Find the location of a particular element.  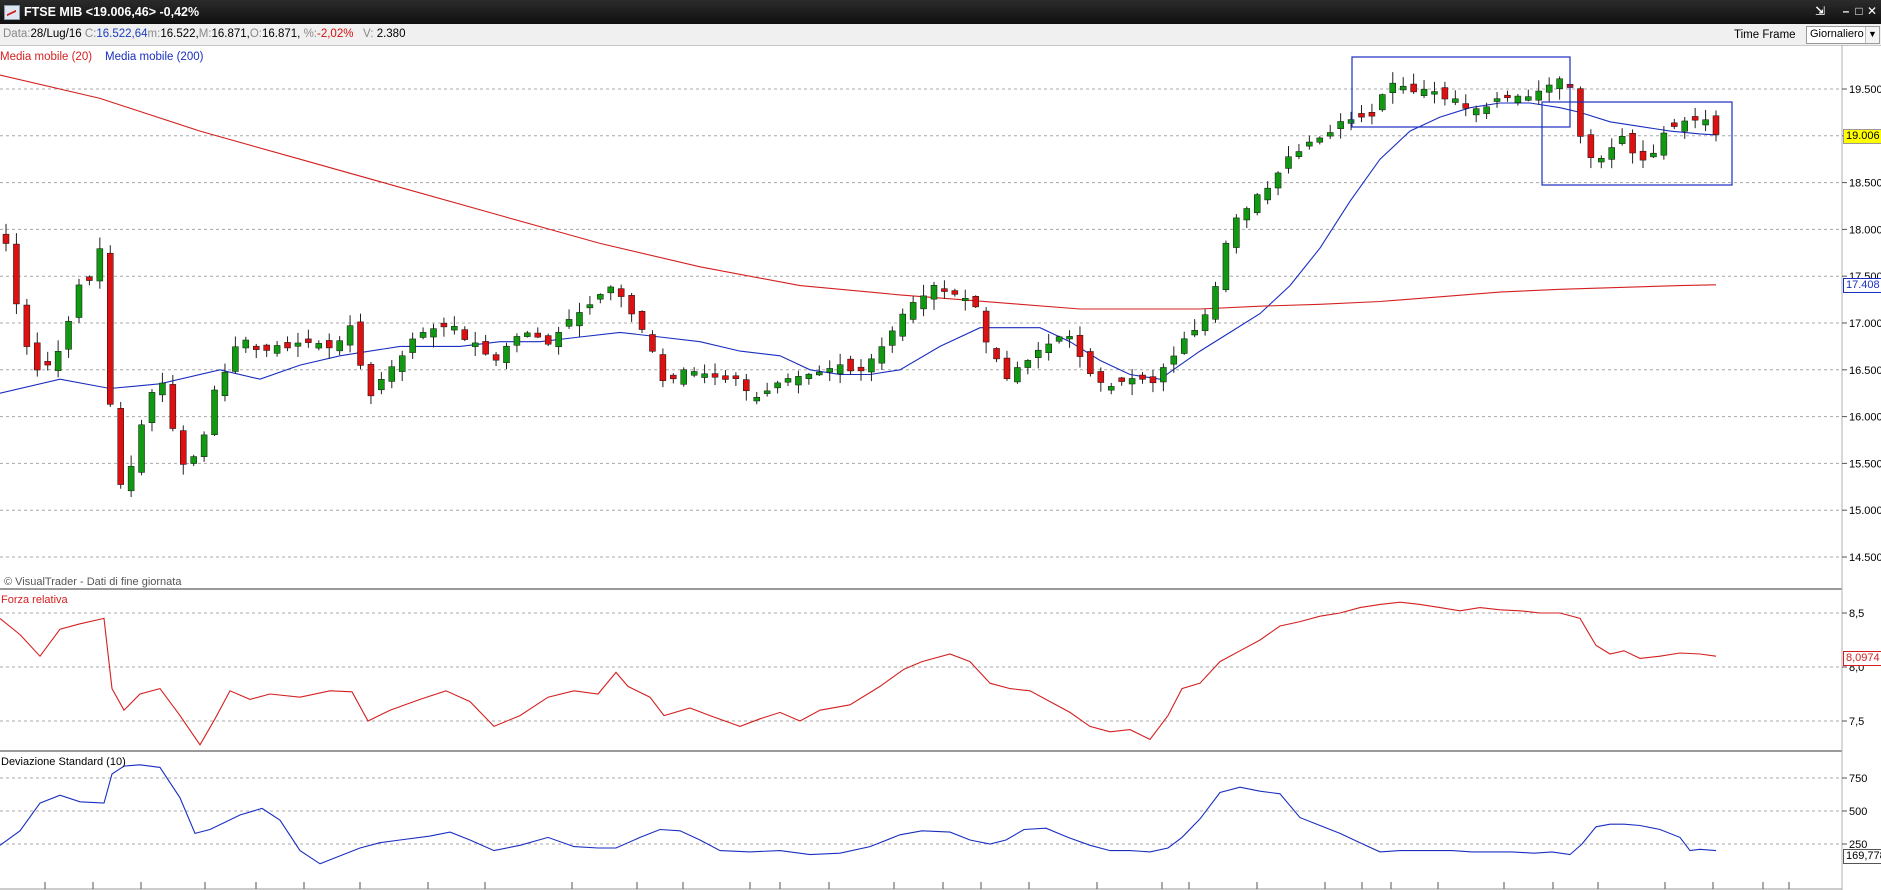

rs-path is located at coordinates (858, 673).